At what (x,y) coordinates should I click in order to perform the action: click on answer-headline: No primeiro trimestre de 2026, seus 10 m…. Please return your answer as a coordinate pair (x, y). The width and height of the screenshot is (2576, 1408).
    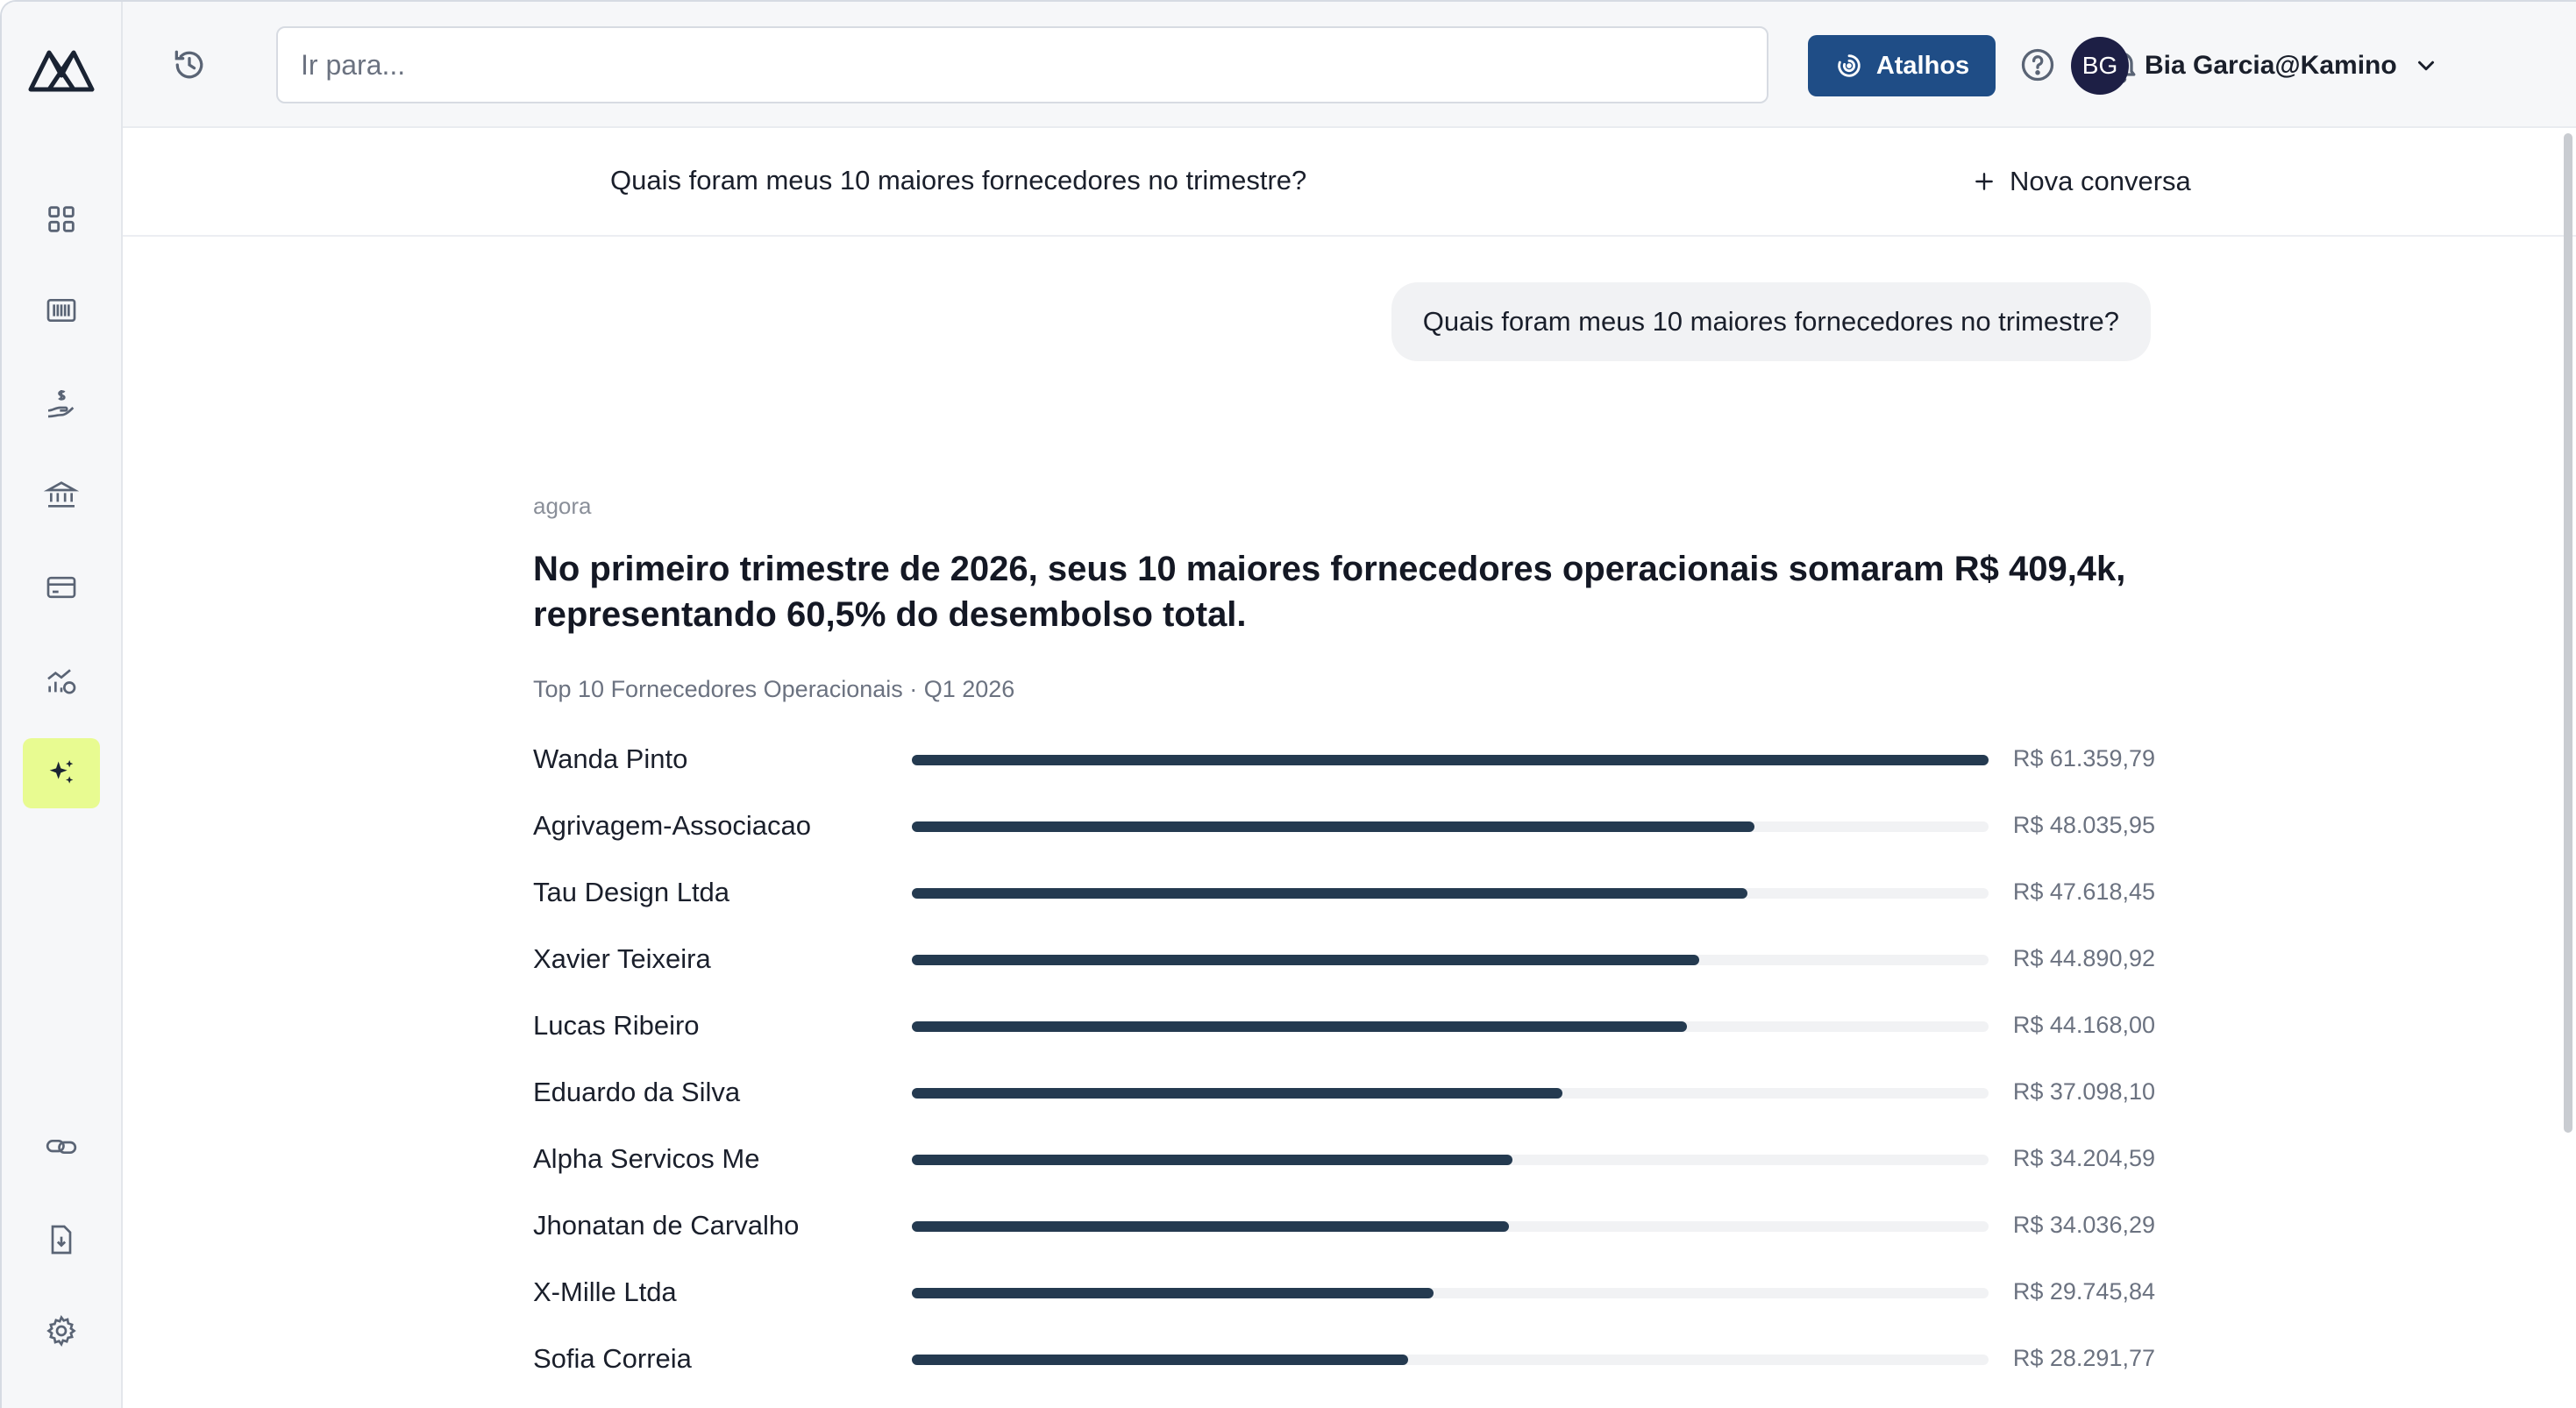
    Looking at the image, I should click on (1329, 592).